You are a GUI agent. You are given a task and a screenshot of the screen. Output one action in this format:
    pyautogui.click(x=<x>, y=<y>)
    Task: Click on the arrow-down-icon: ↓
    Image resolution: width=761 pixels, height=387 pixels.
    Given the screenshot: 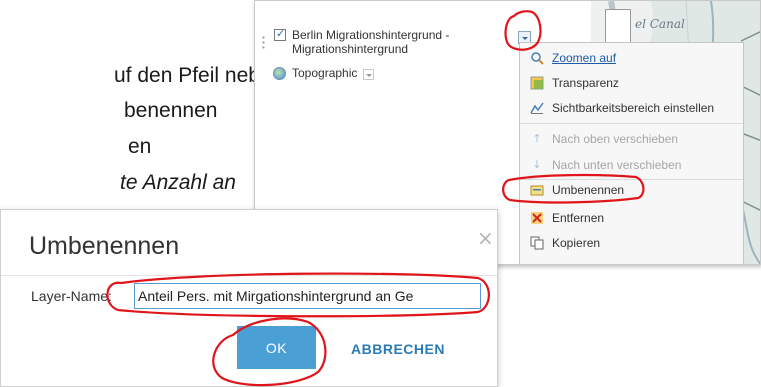 What is the action you would take?
    pyautogui.click(x=537, y=164)
    